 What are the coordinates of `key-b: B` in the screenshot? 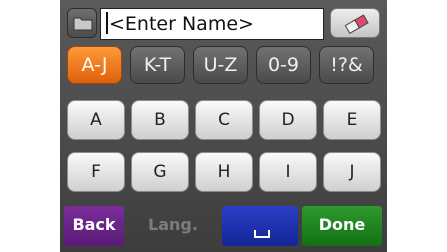 It's located at (160, 120).